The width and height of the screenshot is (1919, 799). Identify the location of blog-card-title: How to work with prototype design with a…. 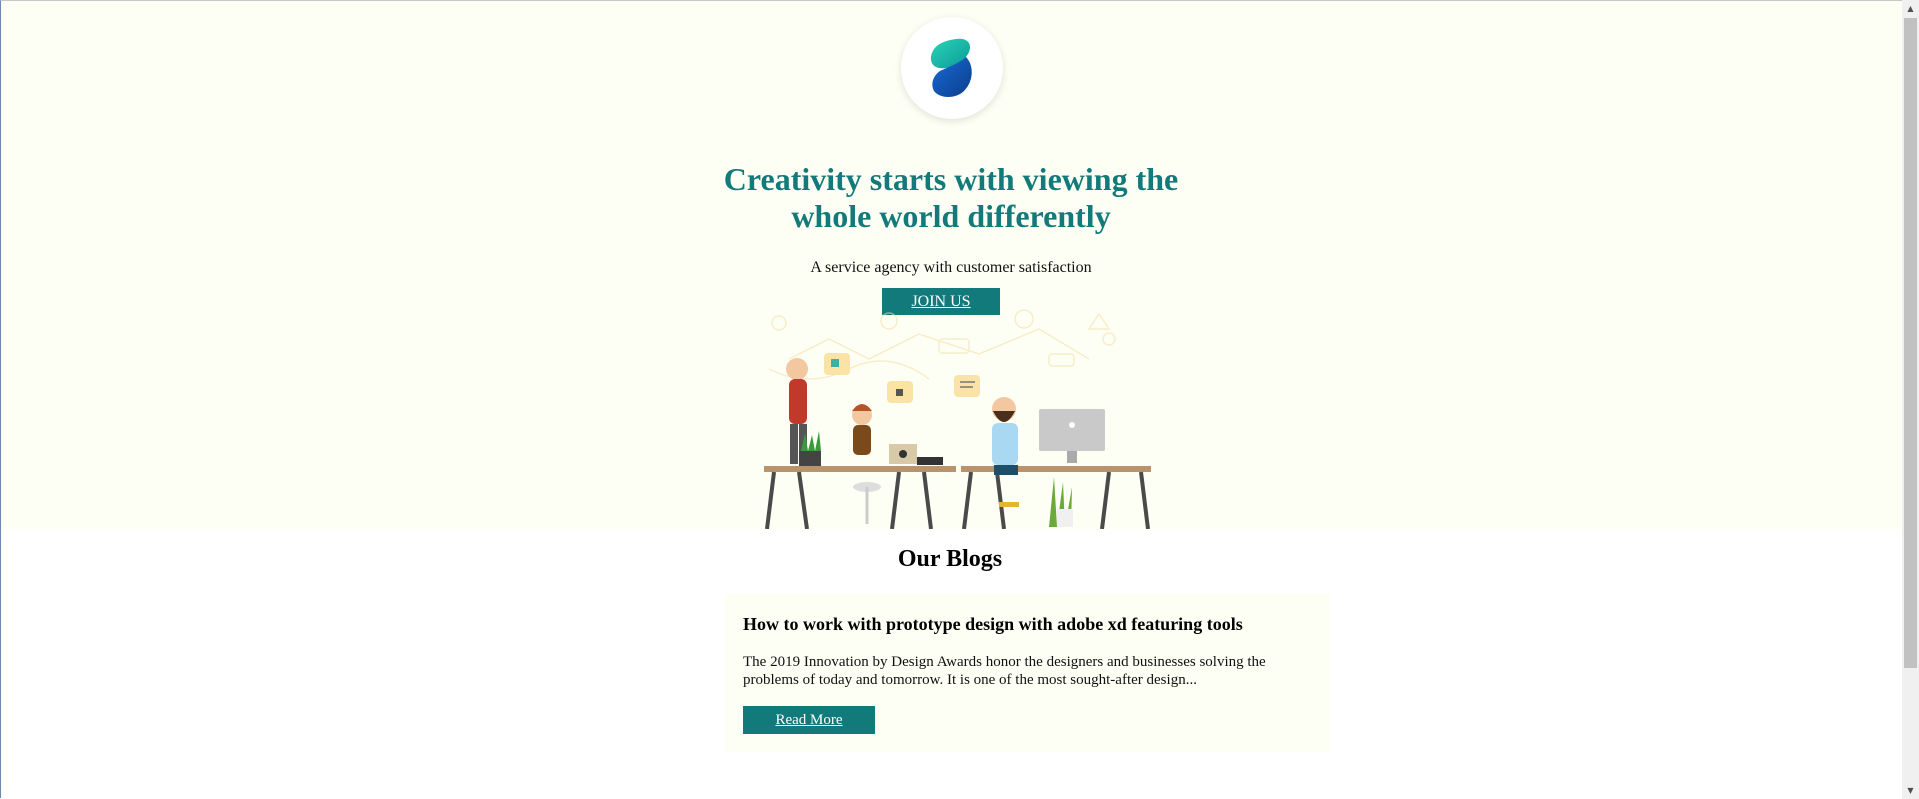
(993, 624).